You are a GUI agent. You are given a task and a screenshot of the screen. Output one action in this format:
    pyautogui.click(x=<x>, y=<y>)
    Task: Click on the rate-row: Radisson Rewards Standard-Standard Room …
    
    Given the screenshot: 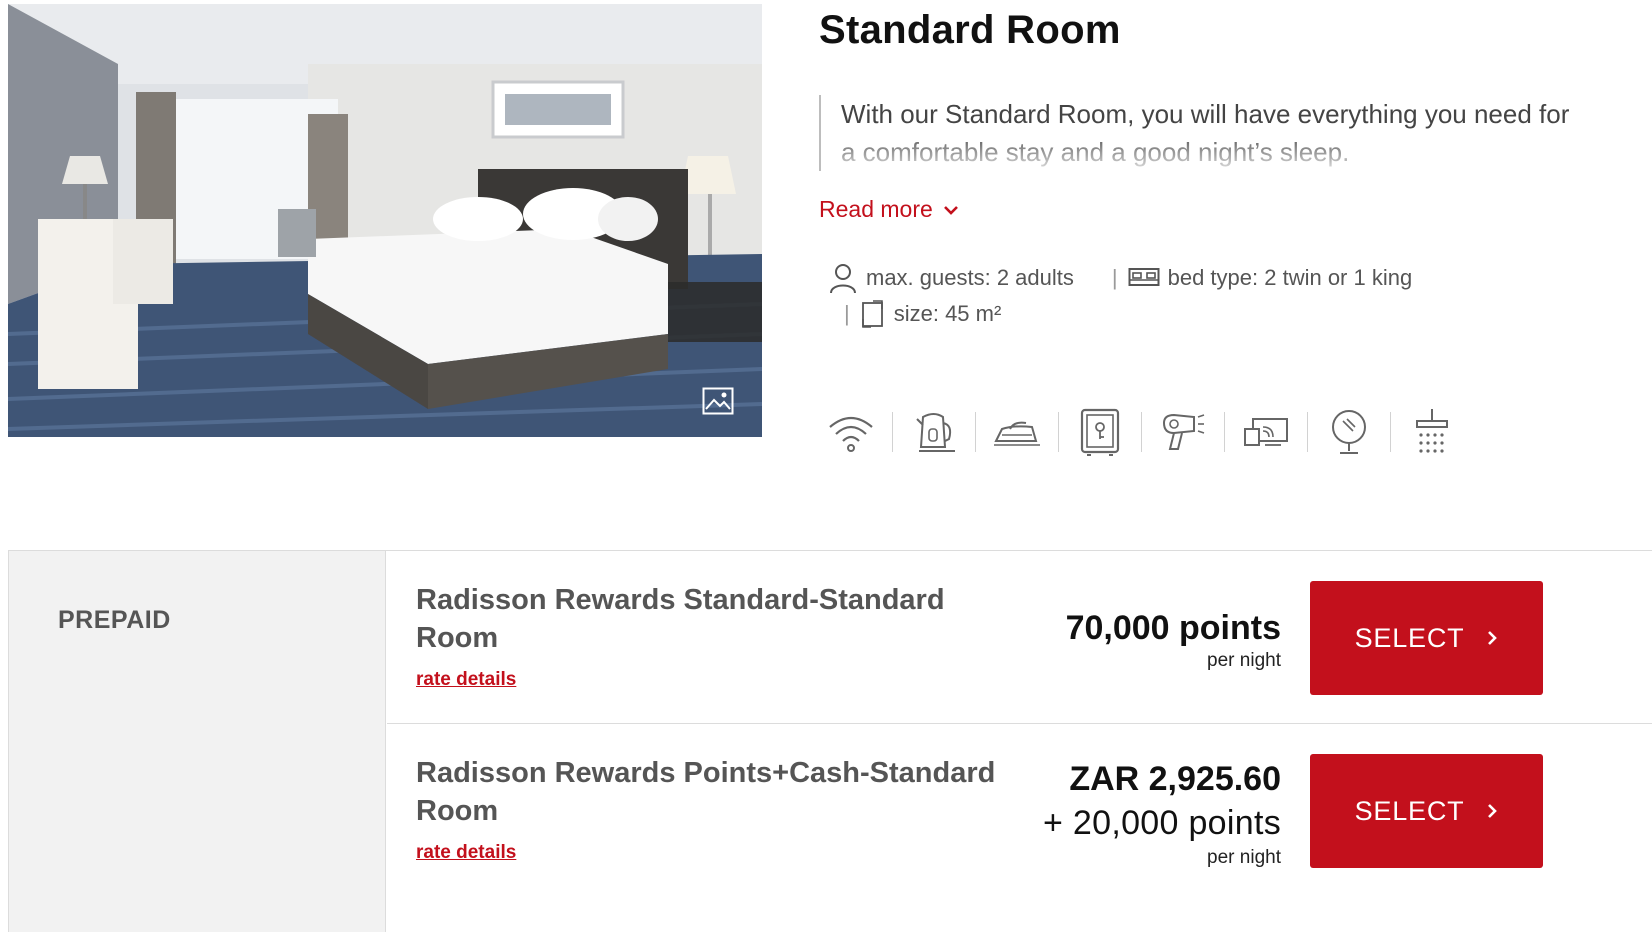 What is the action you would take?
    pyautogui.click(x=1019, y=637)
    